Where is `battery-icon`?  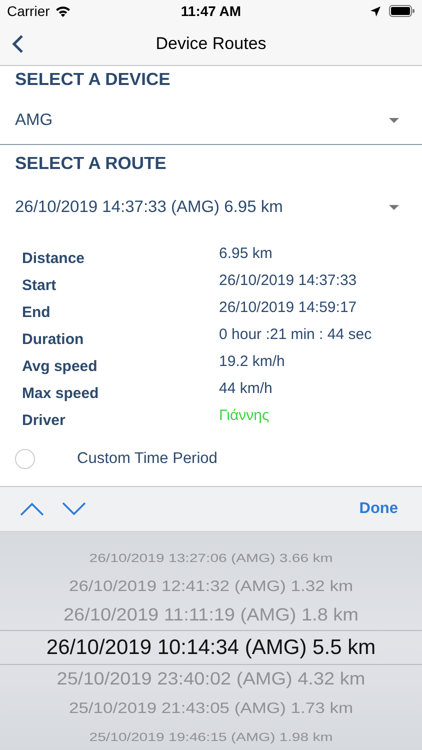
battery-icon is located at coordinates (402, 11).